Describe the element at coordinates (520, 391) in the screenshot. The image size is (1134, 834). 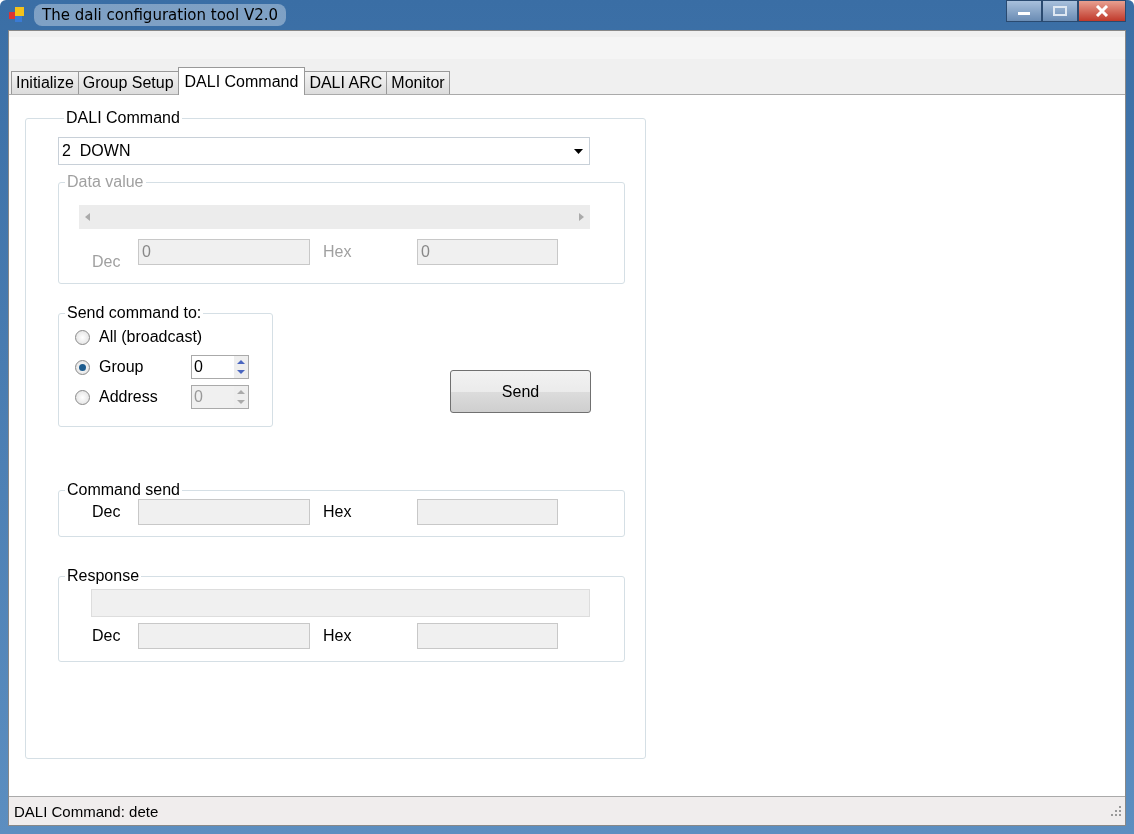
I see `send-button: Send` at that location.